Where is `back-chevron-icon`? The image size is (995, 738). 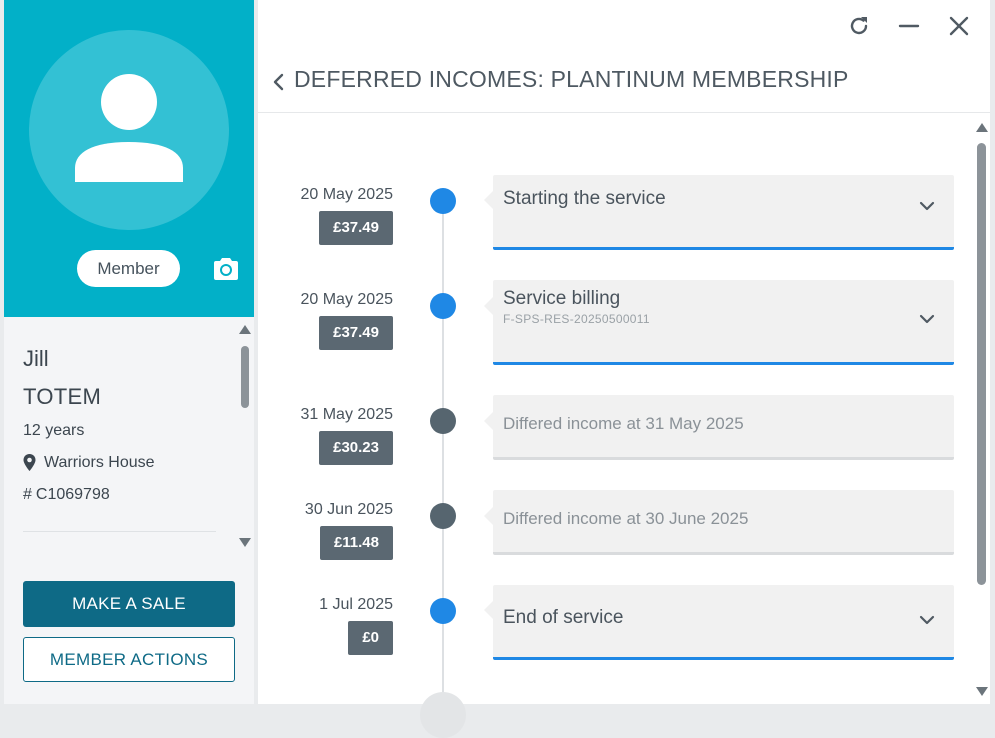 back-chevron-icon is located at coordinates (279, 82).